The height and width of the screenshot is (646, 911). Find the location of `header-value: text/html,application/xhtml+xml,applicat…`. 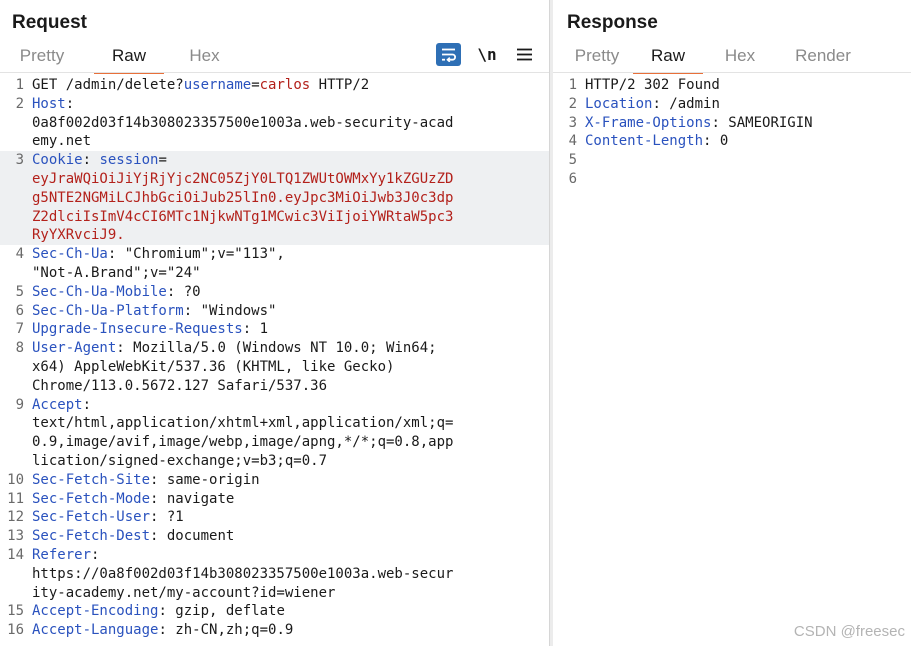

header-value: text/html,application/xhtml+xml,applicat… is located at coordinates (243, 423).